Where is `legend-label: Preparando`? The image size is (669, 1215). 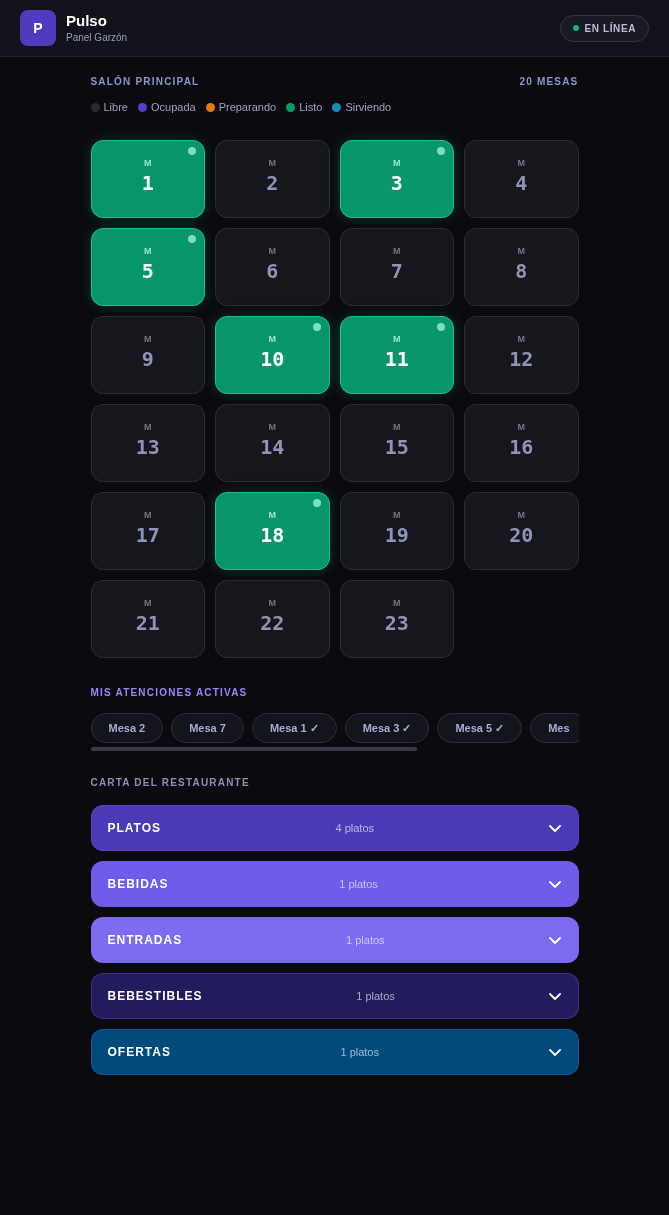 legend-label: Preparando is located at coordinates (247, 107).